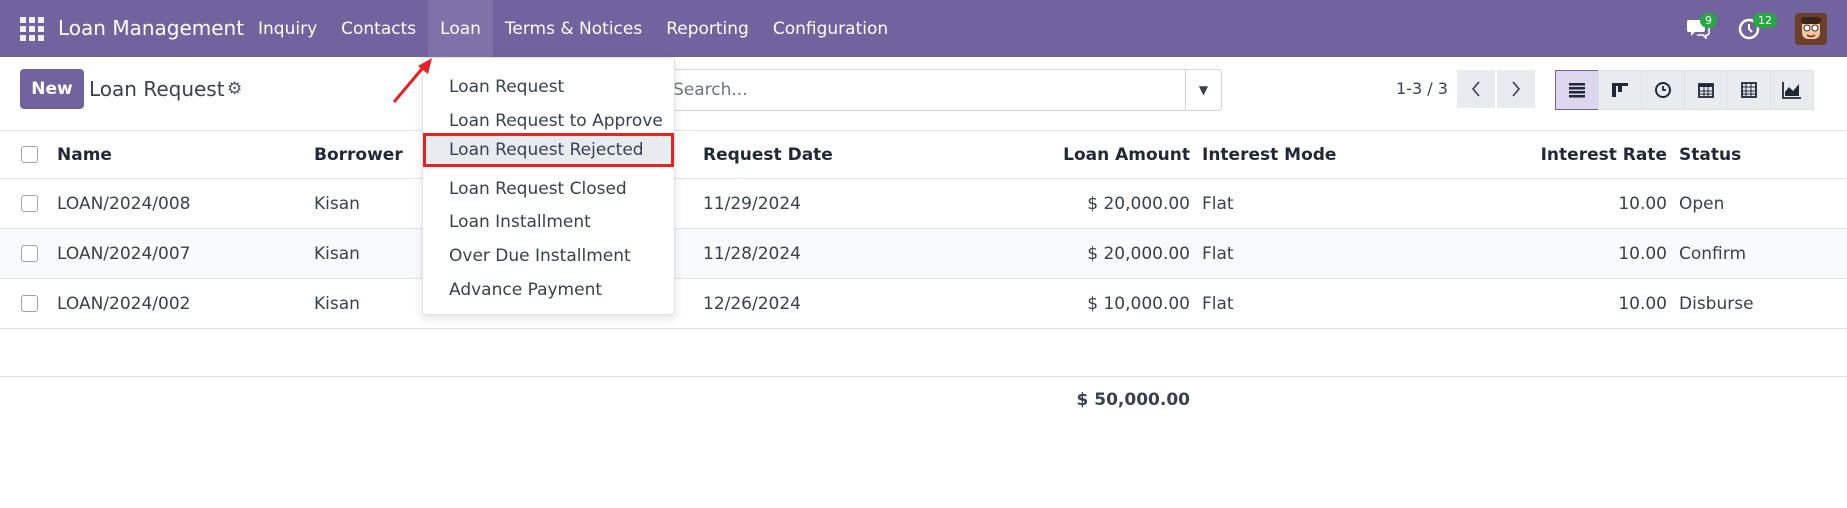 The height and width of the screenshot is (508, 1847). What do you see at coordinates (1708, 20) in the screenshot?
I see `messages-badge: 9` at bounding box center [1708, 20].